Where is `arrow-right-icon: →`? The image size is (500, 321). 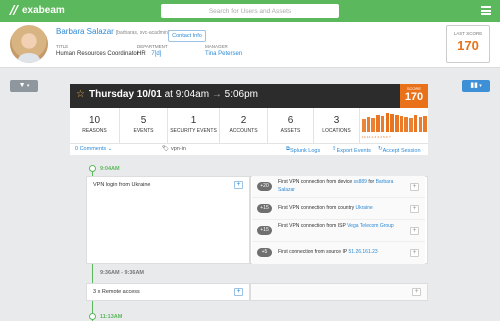 arrow-right-icon: → is located at coordinates (216, 94).